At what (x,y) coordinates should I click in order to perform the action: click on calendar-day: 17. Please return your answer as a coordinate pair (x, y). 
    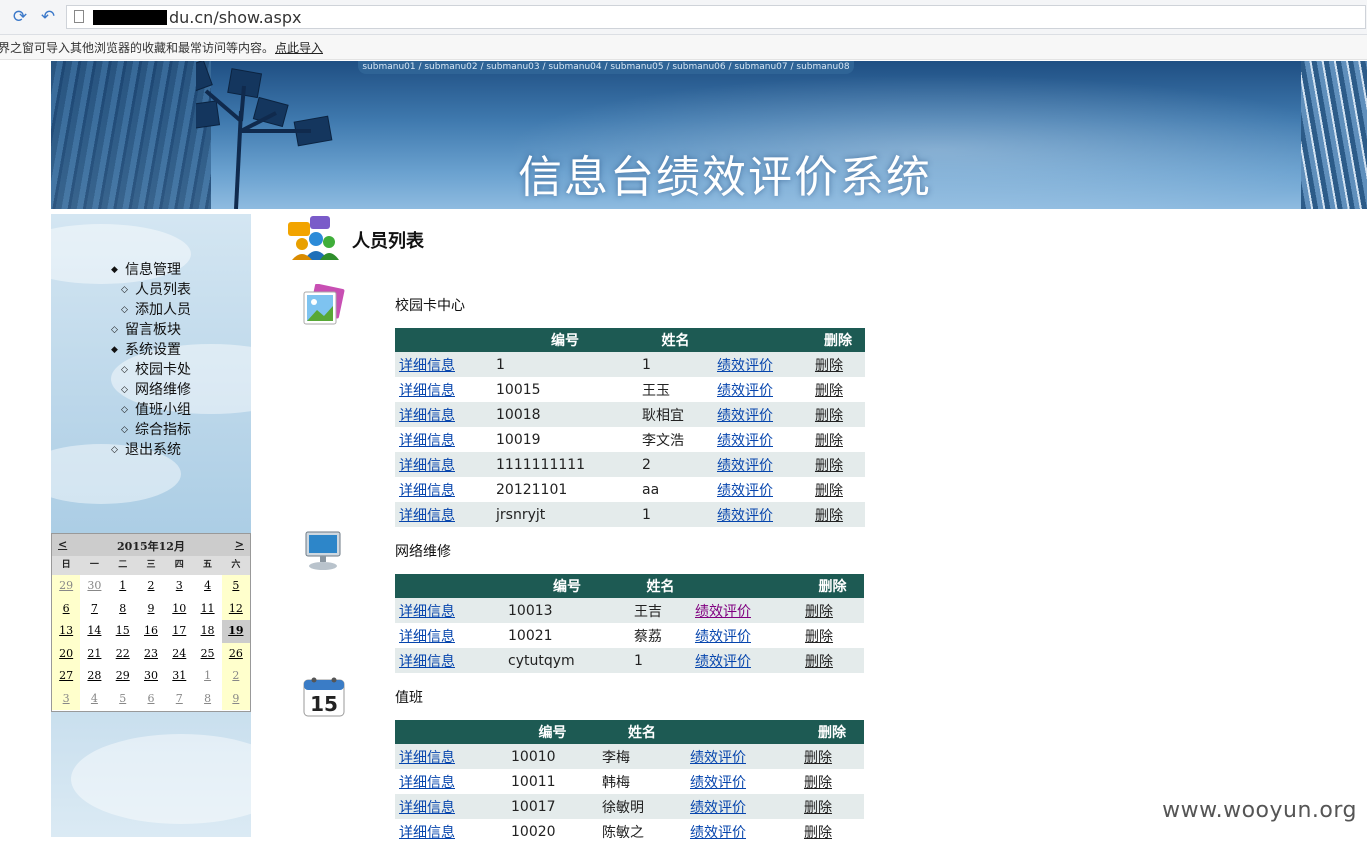
    Looking at the image, I should click on (179, 631).